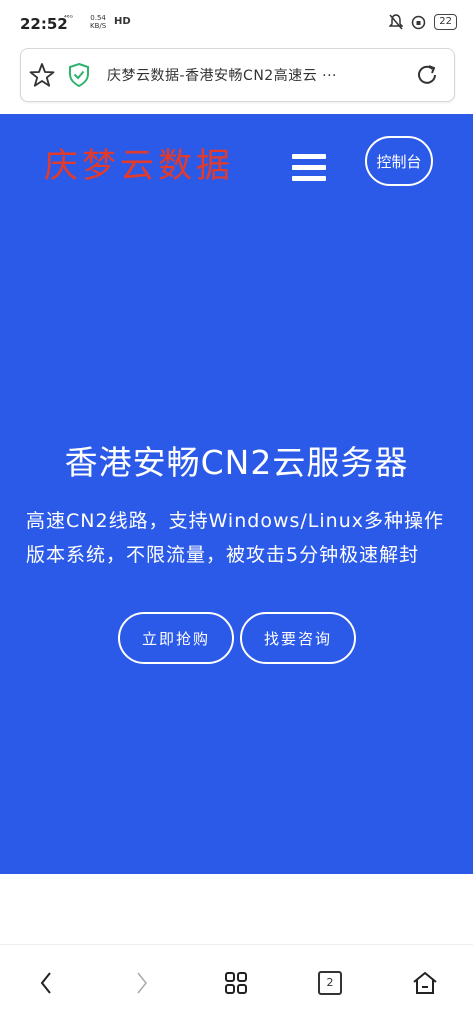 The width and height of the screenshot is (473, 1025). I want to click on grid-icon, so click(236, 983).